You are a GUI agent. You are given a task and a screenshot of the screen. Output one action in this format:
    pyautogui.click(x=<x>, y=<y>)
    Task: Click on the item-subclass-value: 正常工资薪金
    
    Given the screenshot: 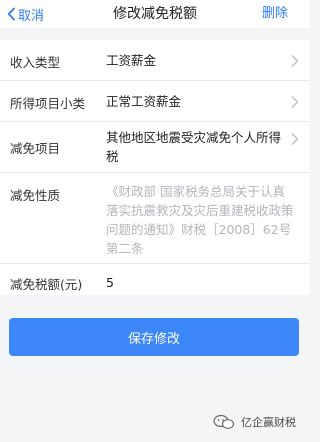 What is the action you would take?
    pyautogui.click(x=144, y=101)
    